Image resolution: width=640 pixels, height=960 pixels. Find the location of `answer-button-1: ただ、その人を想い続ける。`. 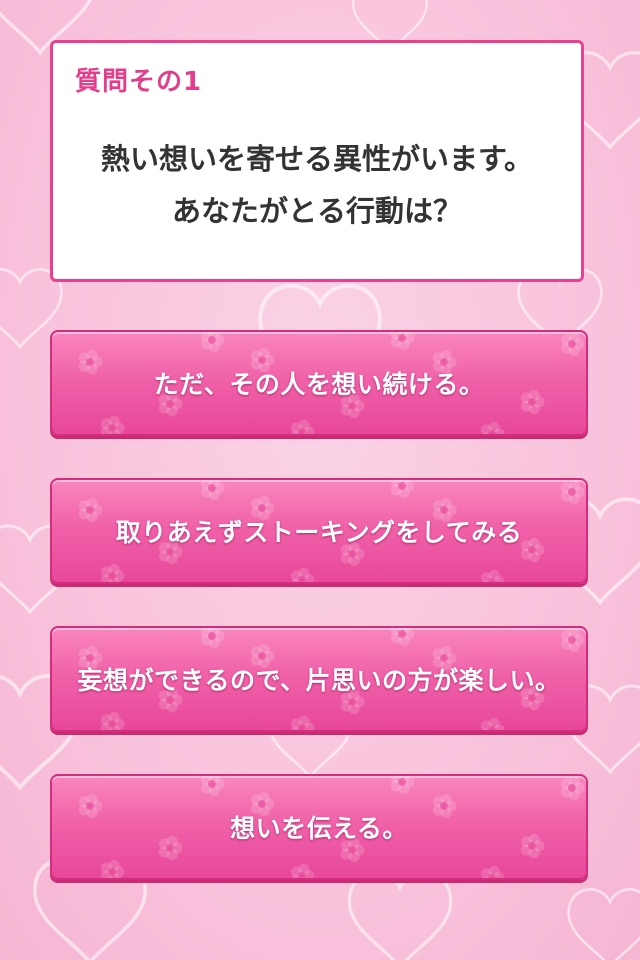

answer-button-1: ただ、その人を想い続ける。 is located at coordinates (319, 383).